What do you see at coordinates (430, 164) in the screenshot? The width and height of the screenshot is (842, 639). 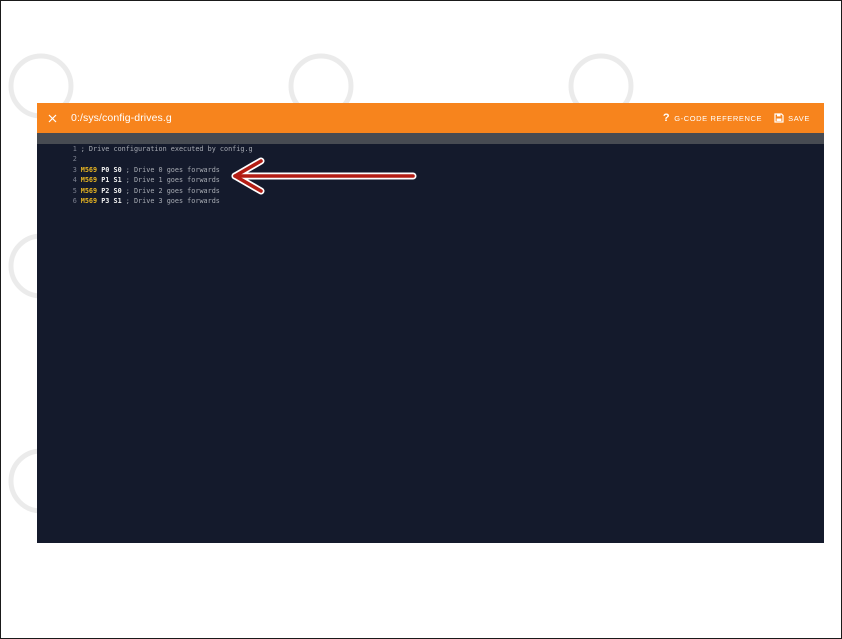 I see `code-line: 3 M569 P0 S0 ; Drive 0 goes forwards` at bounding box center [430, 164].